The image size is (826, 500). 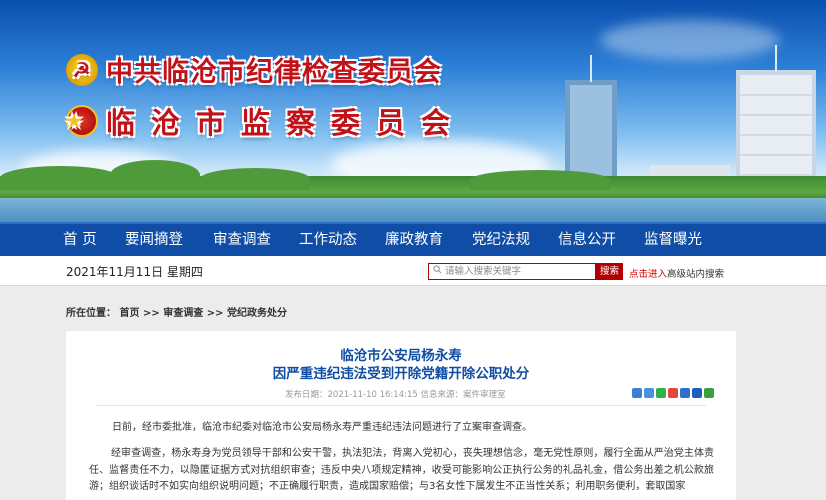 I want to click on share-icons, so click(x=674, y=393).